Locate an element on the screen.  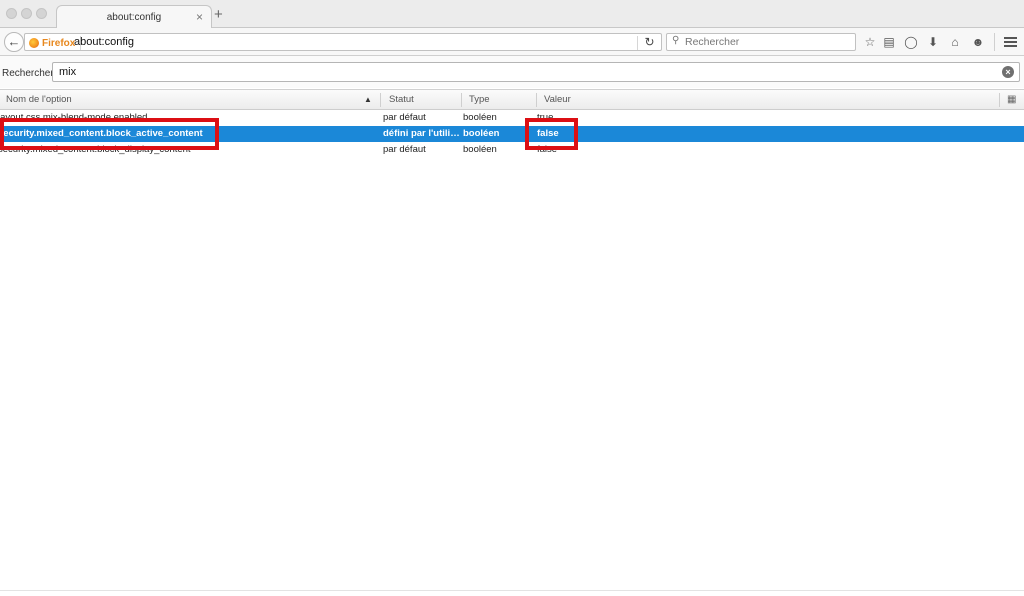
search-placeholder: Rechercher is located at coordinates (712, 42).